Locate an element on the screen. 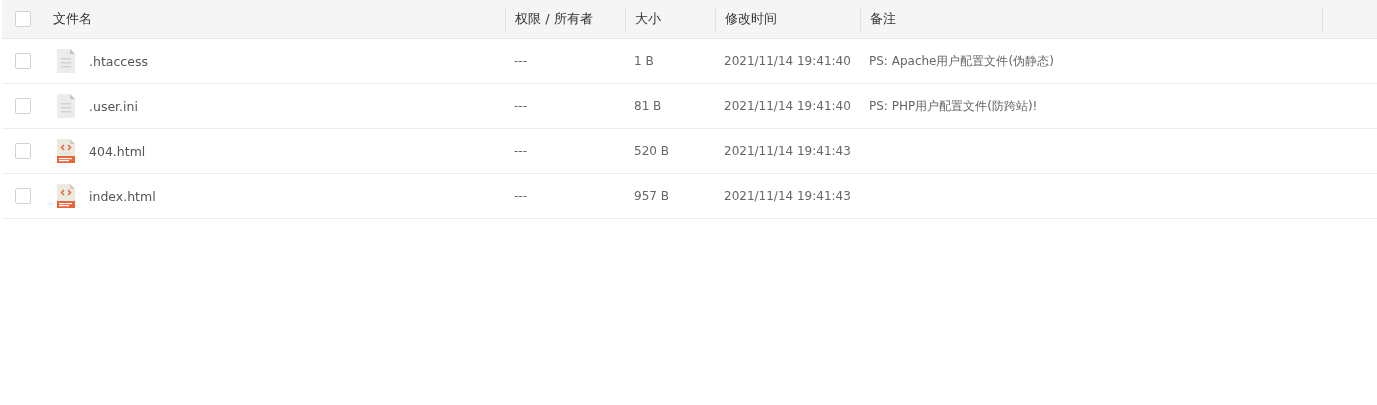 This screenshot has width=1377, height=405. file-name-link: index.html is located at coordinates (122, 196).